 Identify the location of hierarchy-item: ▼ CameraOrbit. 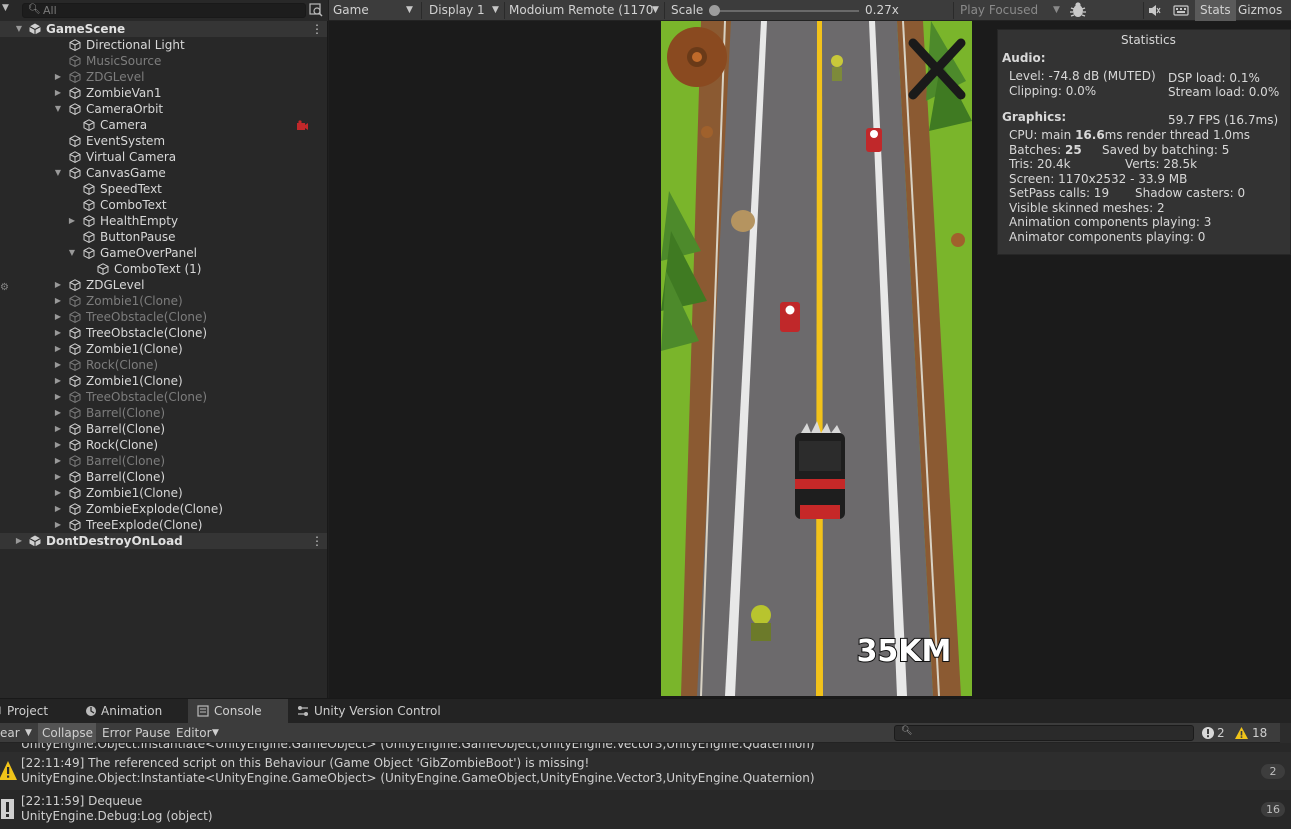
(163, 109).